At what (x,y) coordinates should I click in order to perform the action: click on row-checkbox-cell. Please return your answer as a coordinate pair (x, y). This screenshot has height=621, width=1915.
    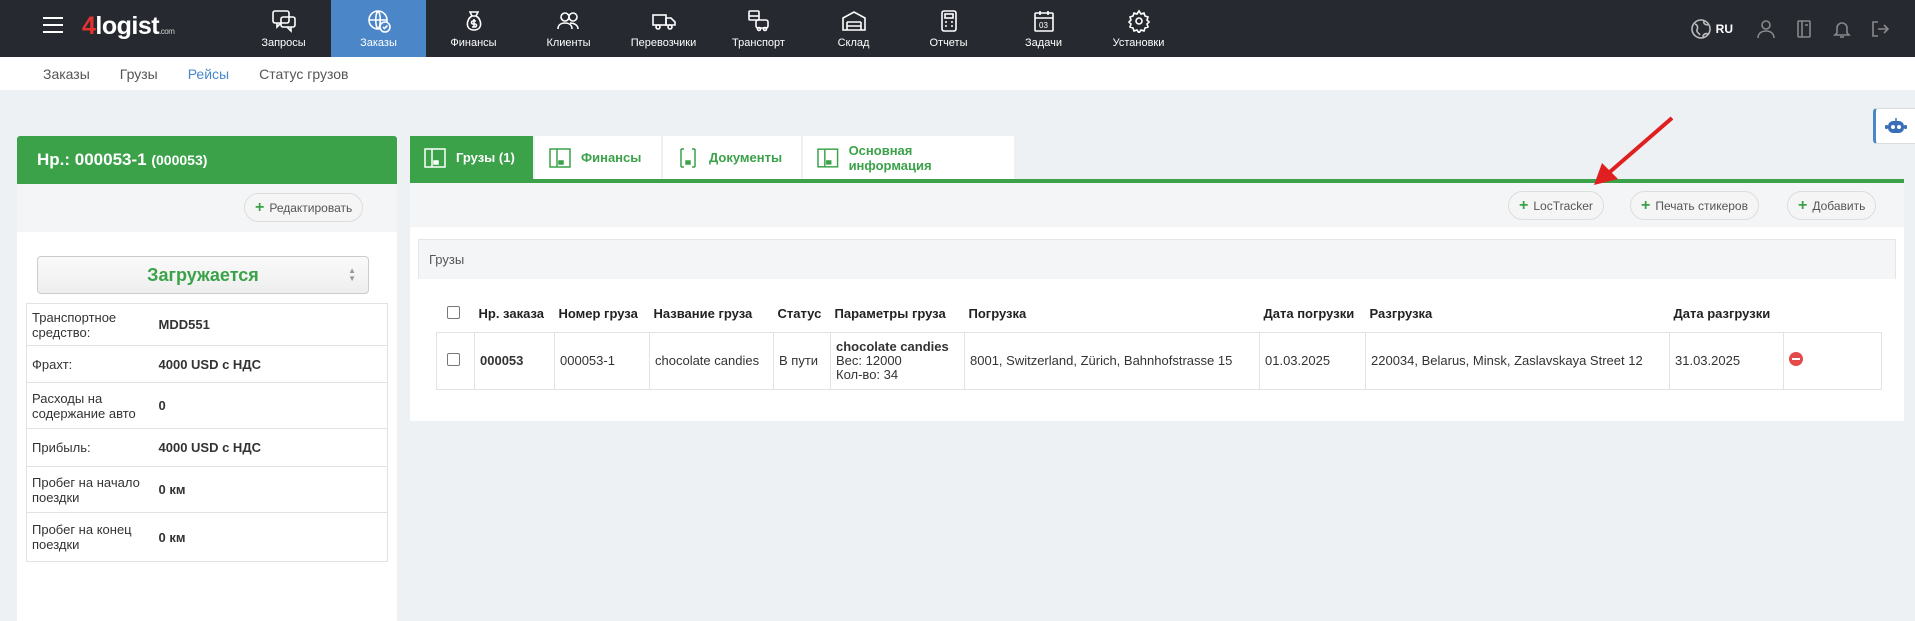
    Looking at the image, I should click on (455, 360).